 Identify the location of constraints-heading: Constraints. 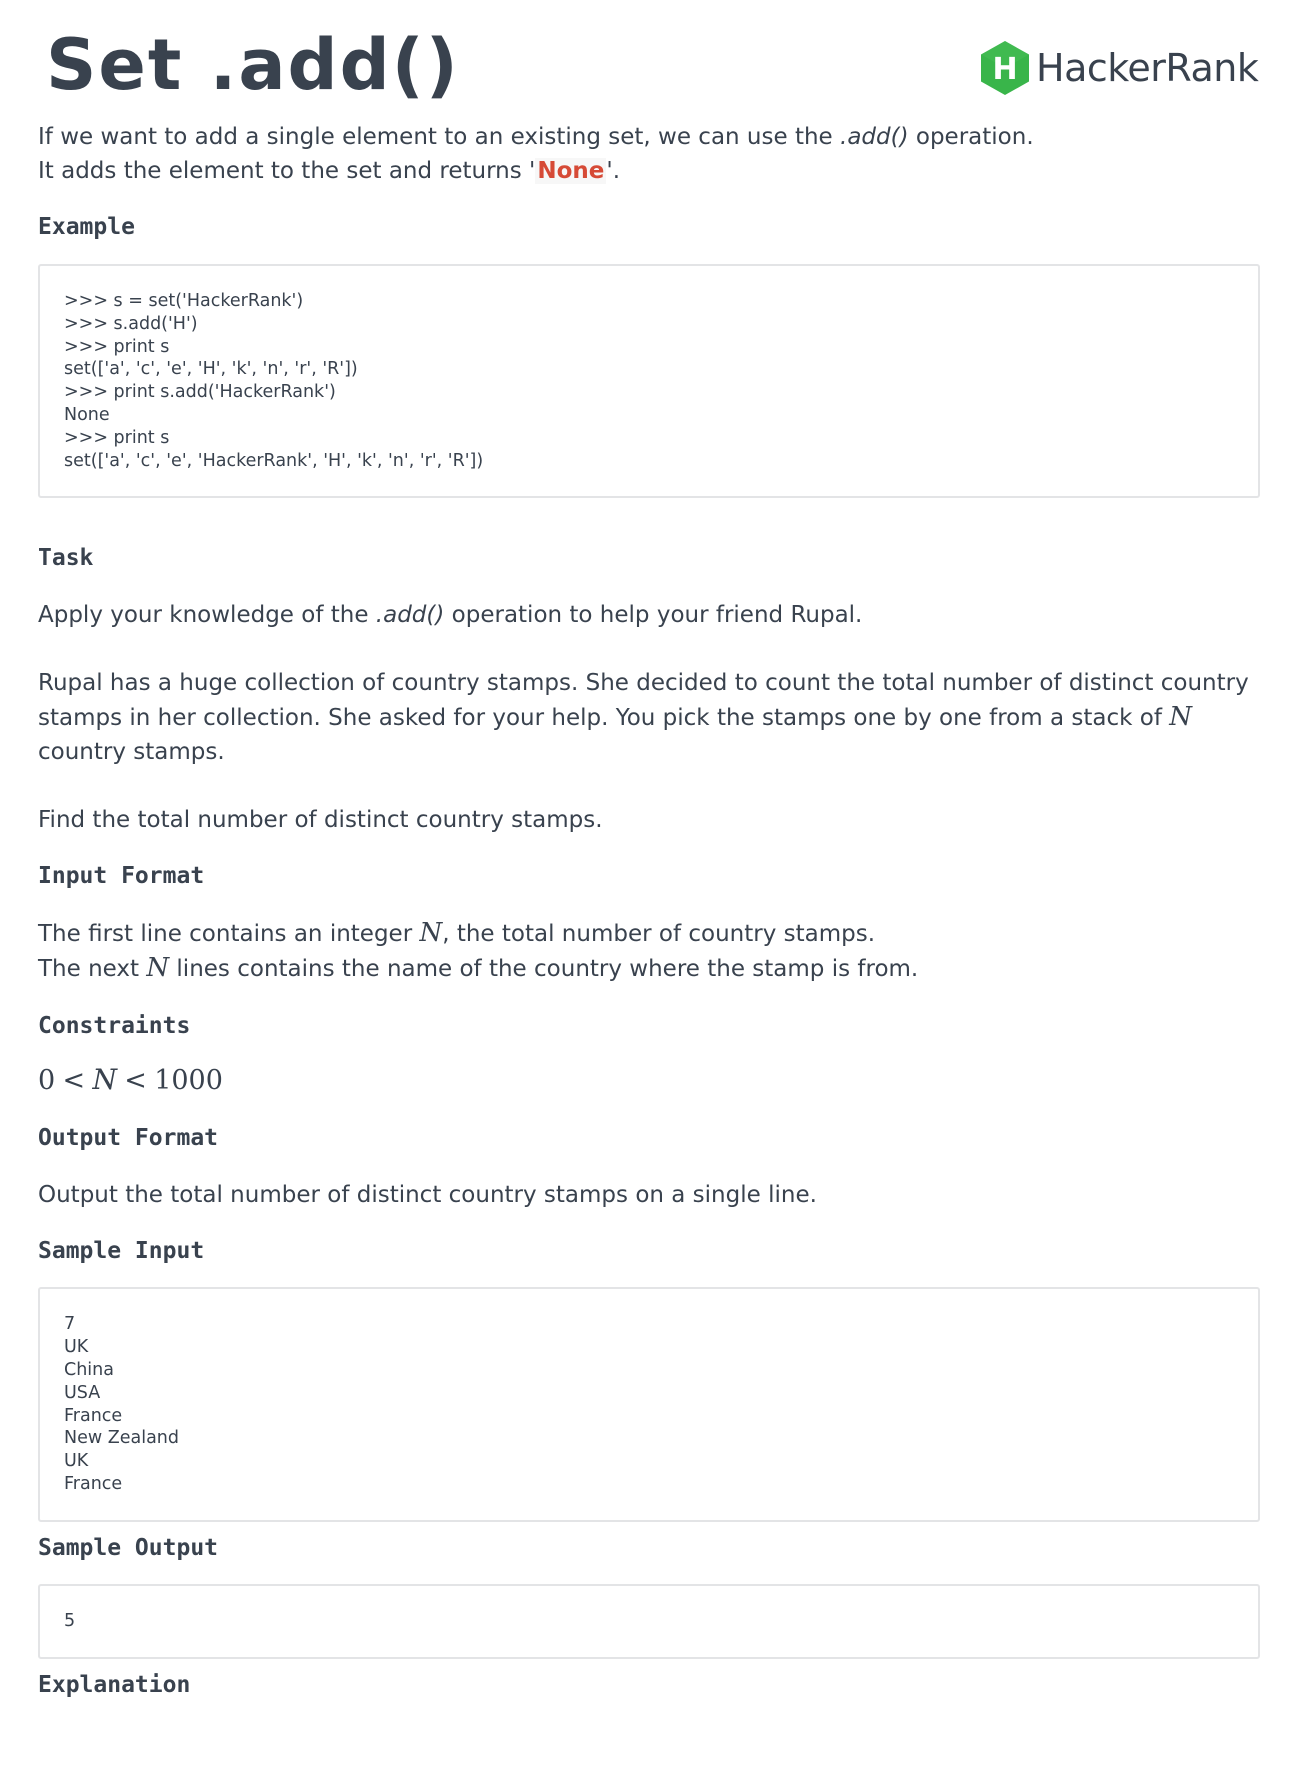
(114, 1026).